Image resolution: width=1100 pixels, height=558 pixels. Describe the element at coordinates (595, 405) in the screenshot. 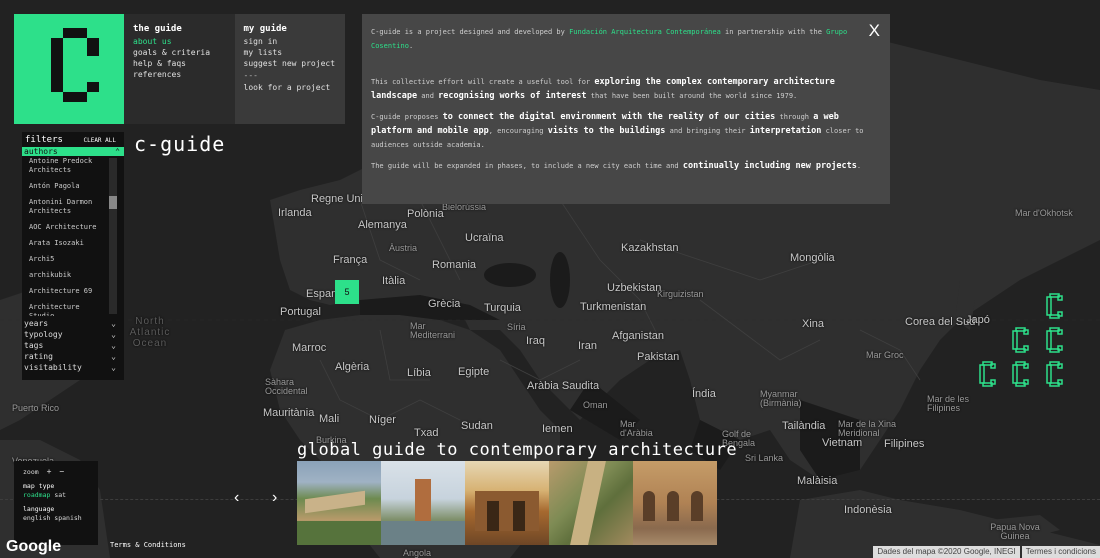

I see `map-label: Oman` at that location.